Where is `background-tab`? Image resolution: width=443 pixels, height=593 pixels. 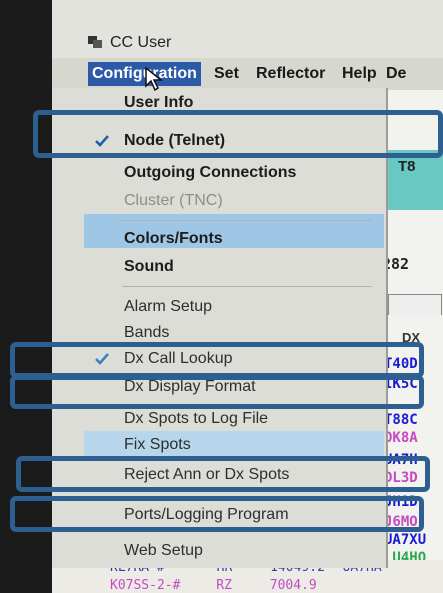 background-tab is located at coordinates (415, 304).